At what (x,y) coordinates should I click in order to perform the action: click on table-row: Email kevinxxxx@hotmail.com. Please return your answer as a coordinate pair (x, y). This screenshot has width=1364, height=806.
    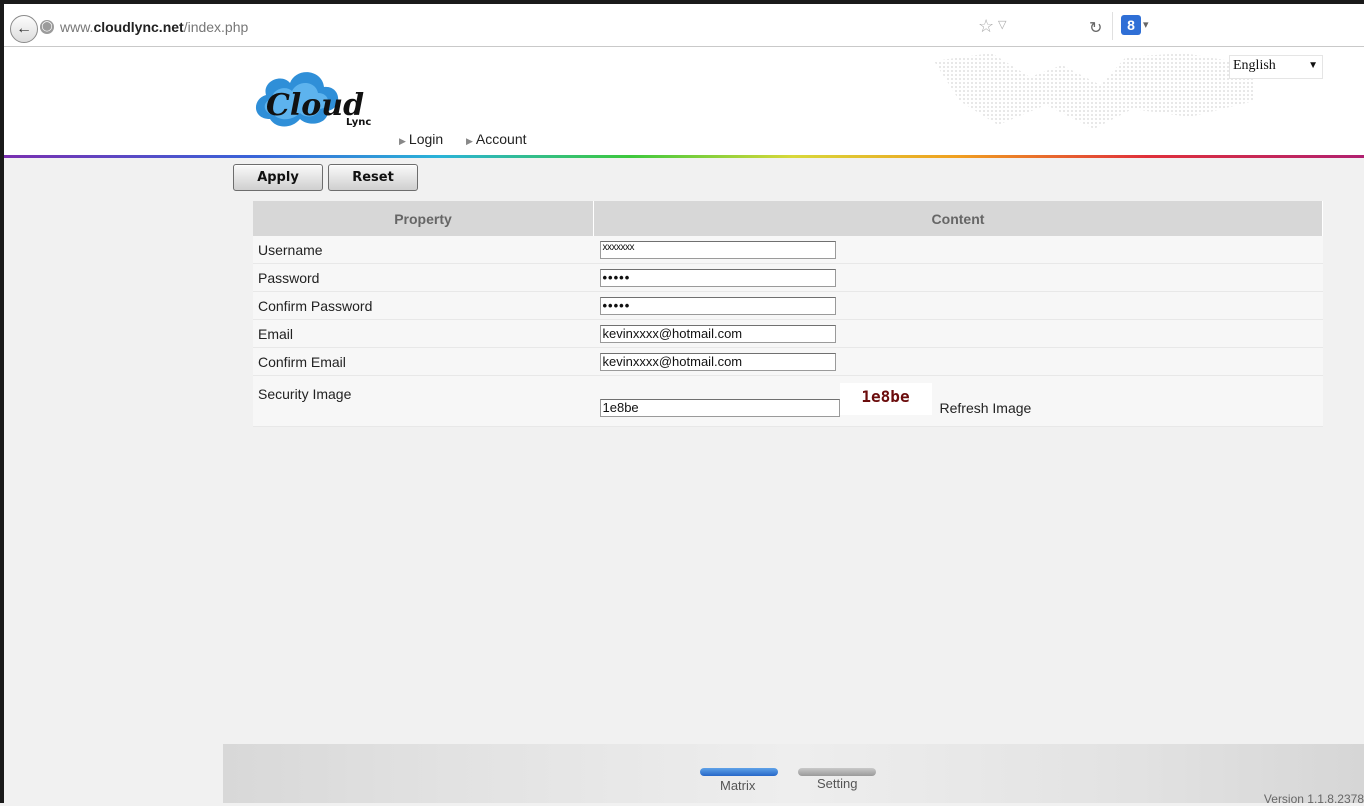
    Looking at the image, I should click on (788, 333).